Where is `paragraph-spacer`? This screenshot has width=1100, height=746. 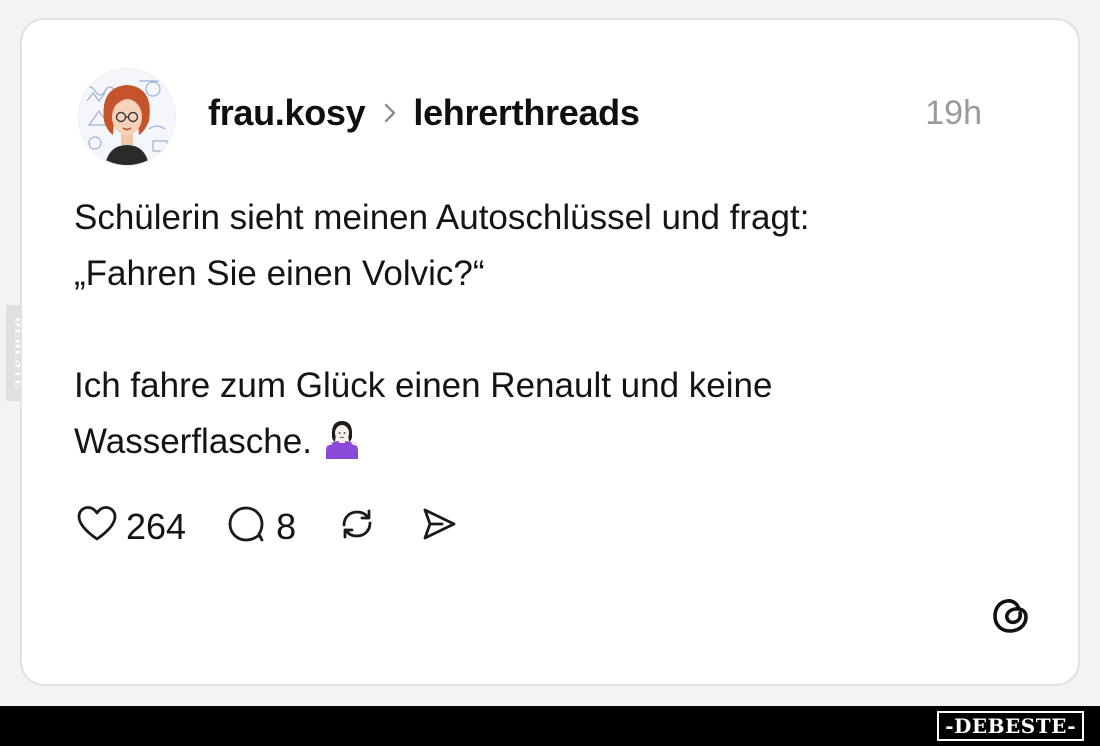
paragraph-spacer is located at coordinates (524, 330).